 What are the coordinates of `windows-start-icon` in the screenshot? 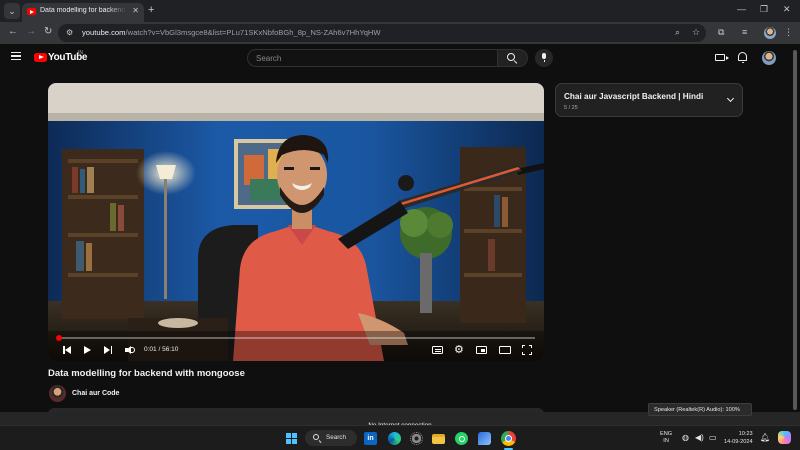 It's located at (291, 438).